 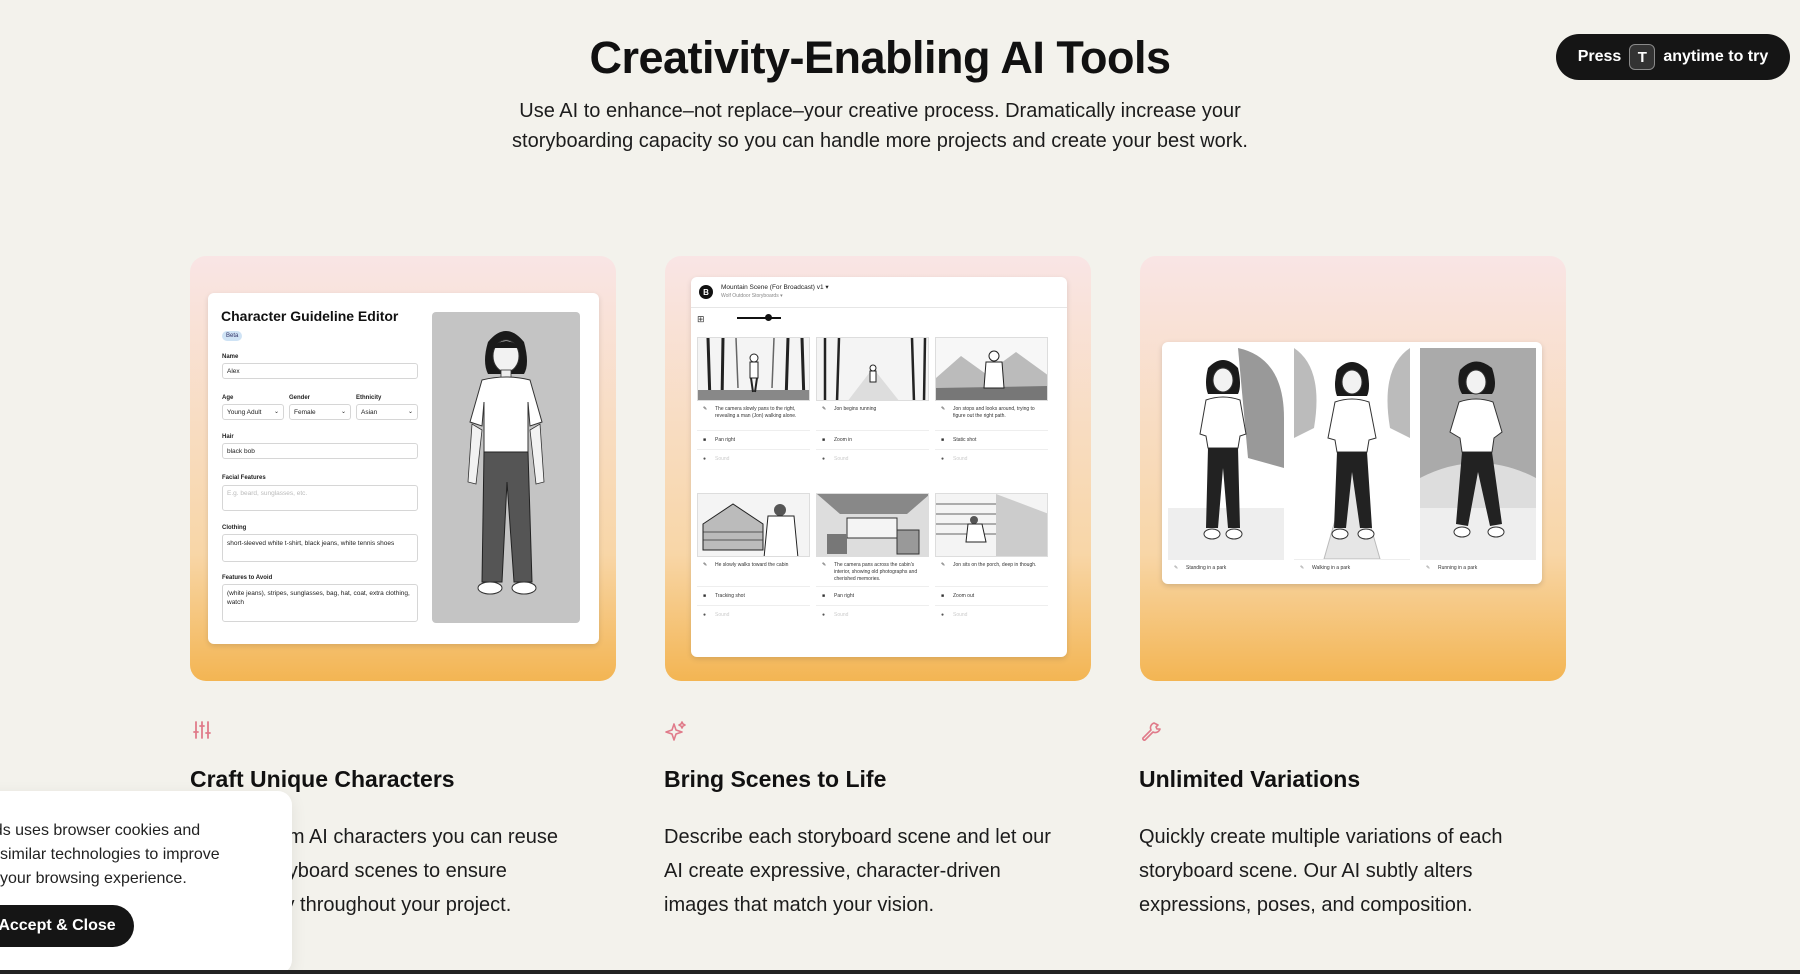 I want to click on wrench-icon, so click(x=1151, y=734).